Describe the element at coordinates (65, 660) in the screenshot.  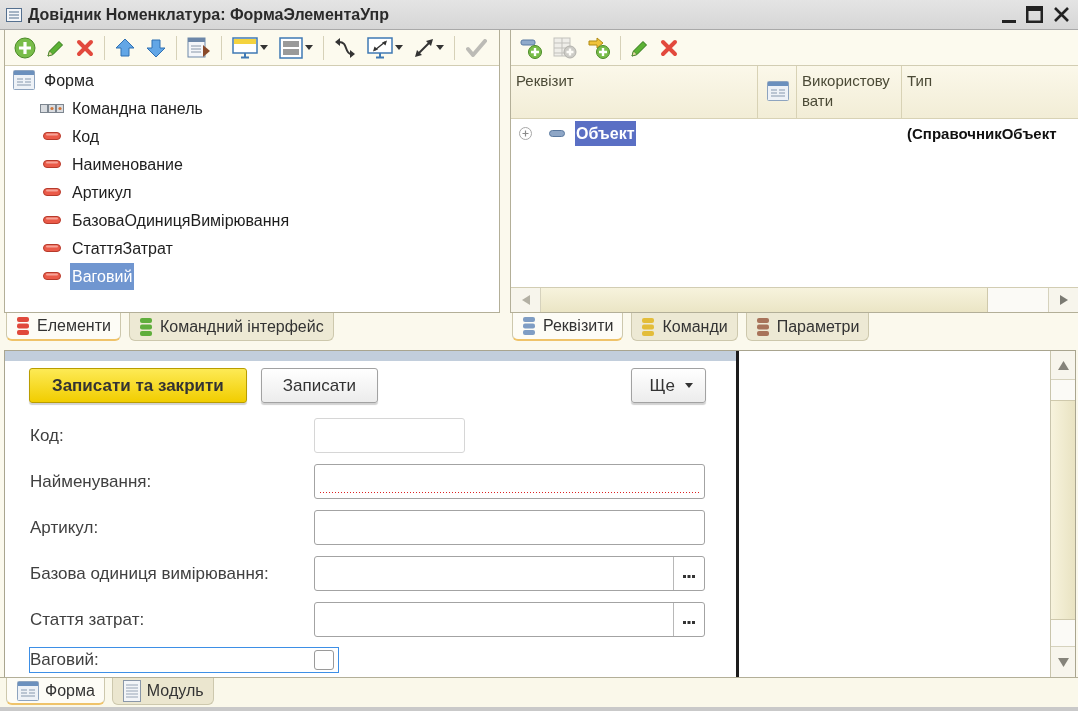
I see `field-label: Ваговий:` at that location.